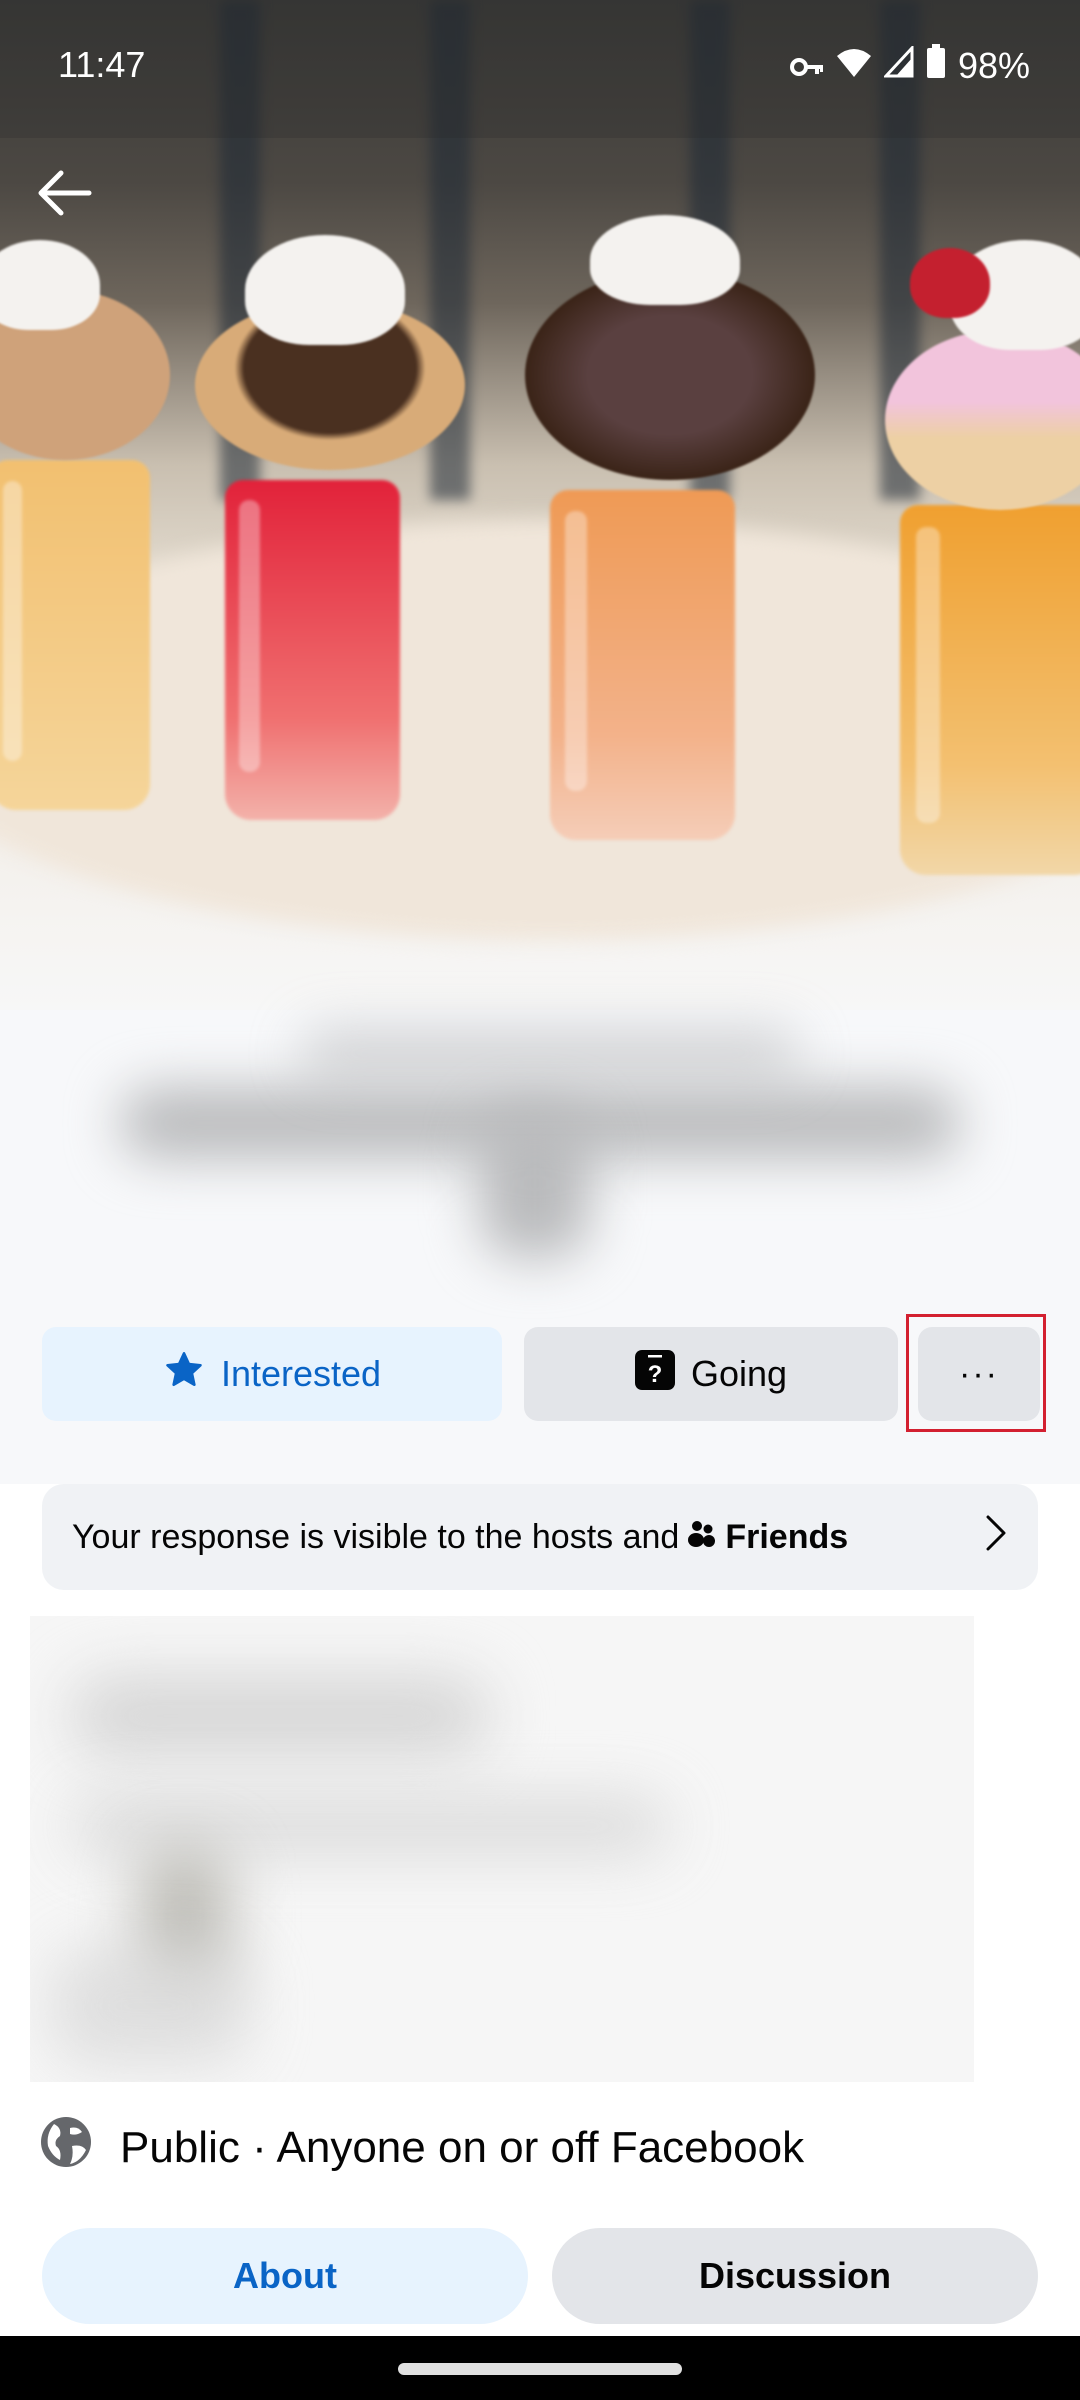 This screenshot has width=1080, height=2400. I want to click on chevron-right-icon, so click(996, 1537).